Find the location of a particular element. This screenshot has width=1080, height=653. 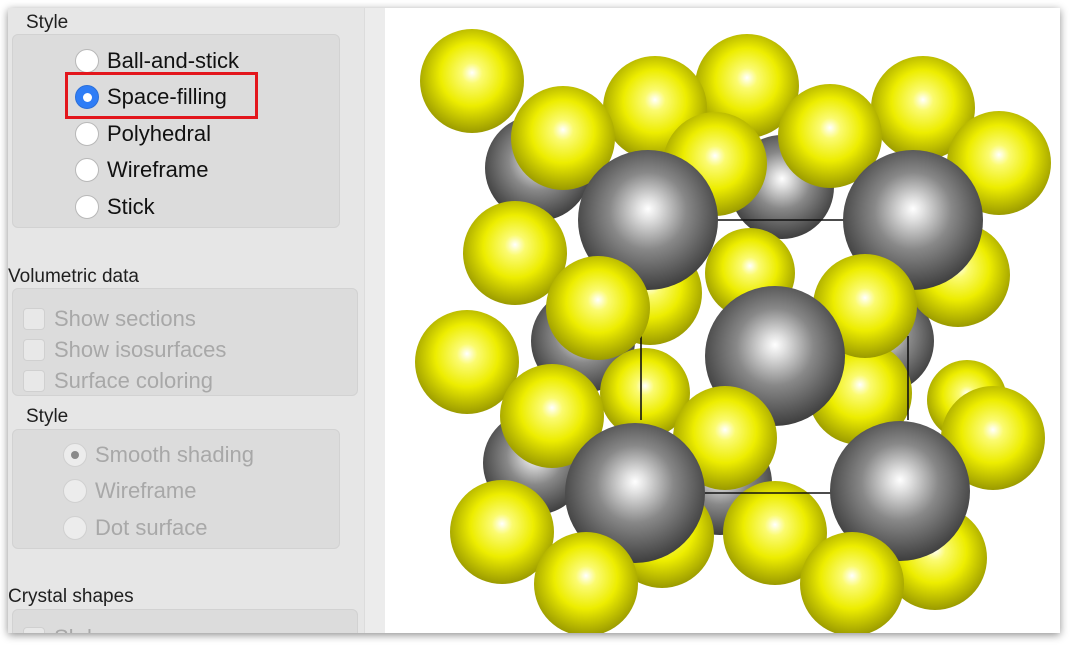

crystal-shapes-label: Crystal shapes is located at coordinates (71, 596).